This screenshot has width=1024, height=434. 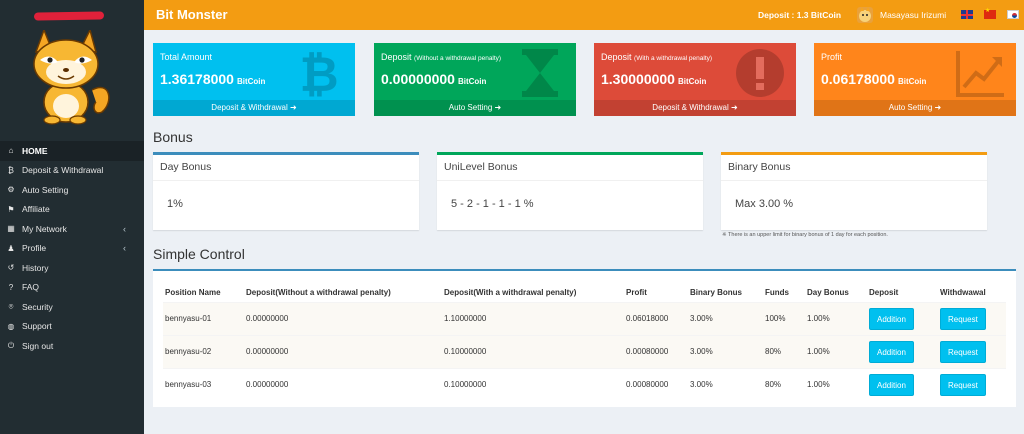 What do you see at coordinates (441, 57) in the screenshot?
I see `stat-label: Deposit (Without a withdrawal penalty)` at bounding box center [441, 57].